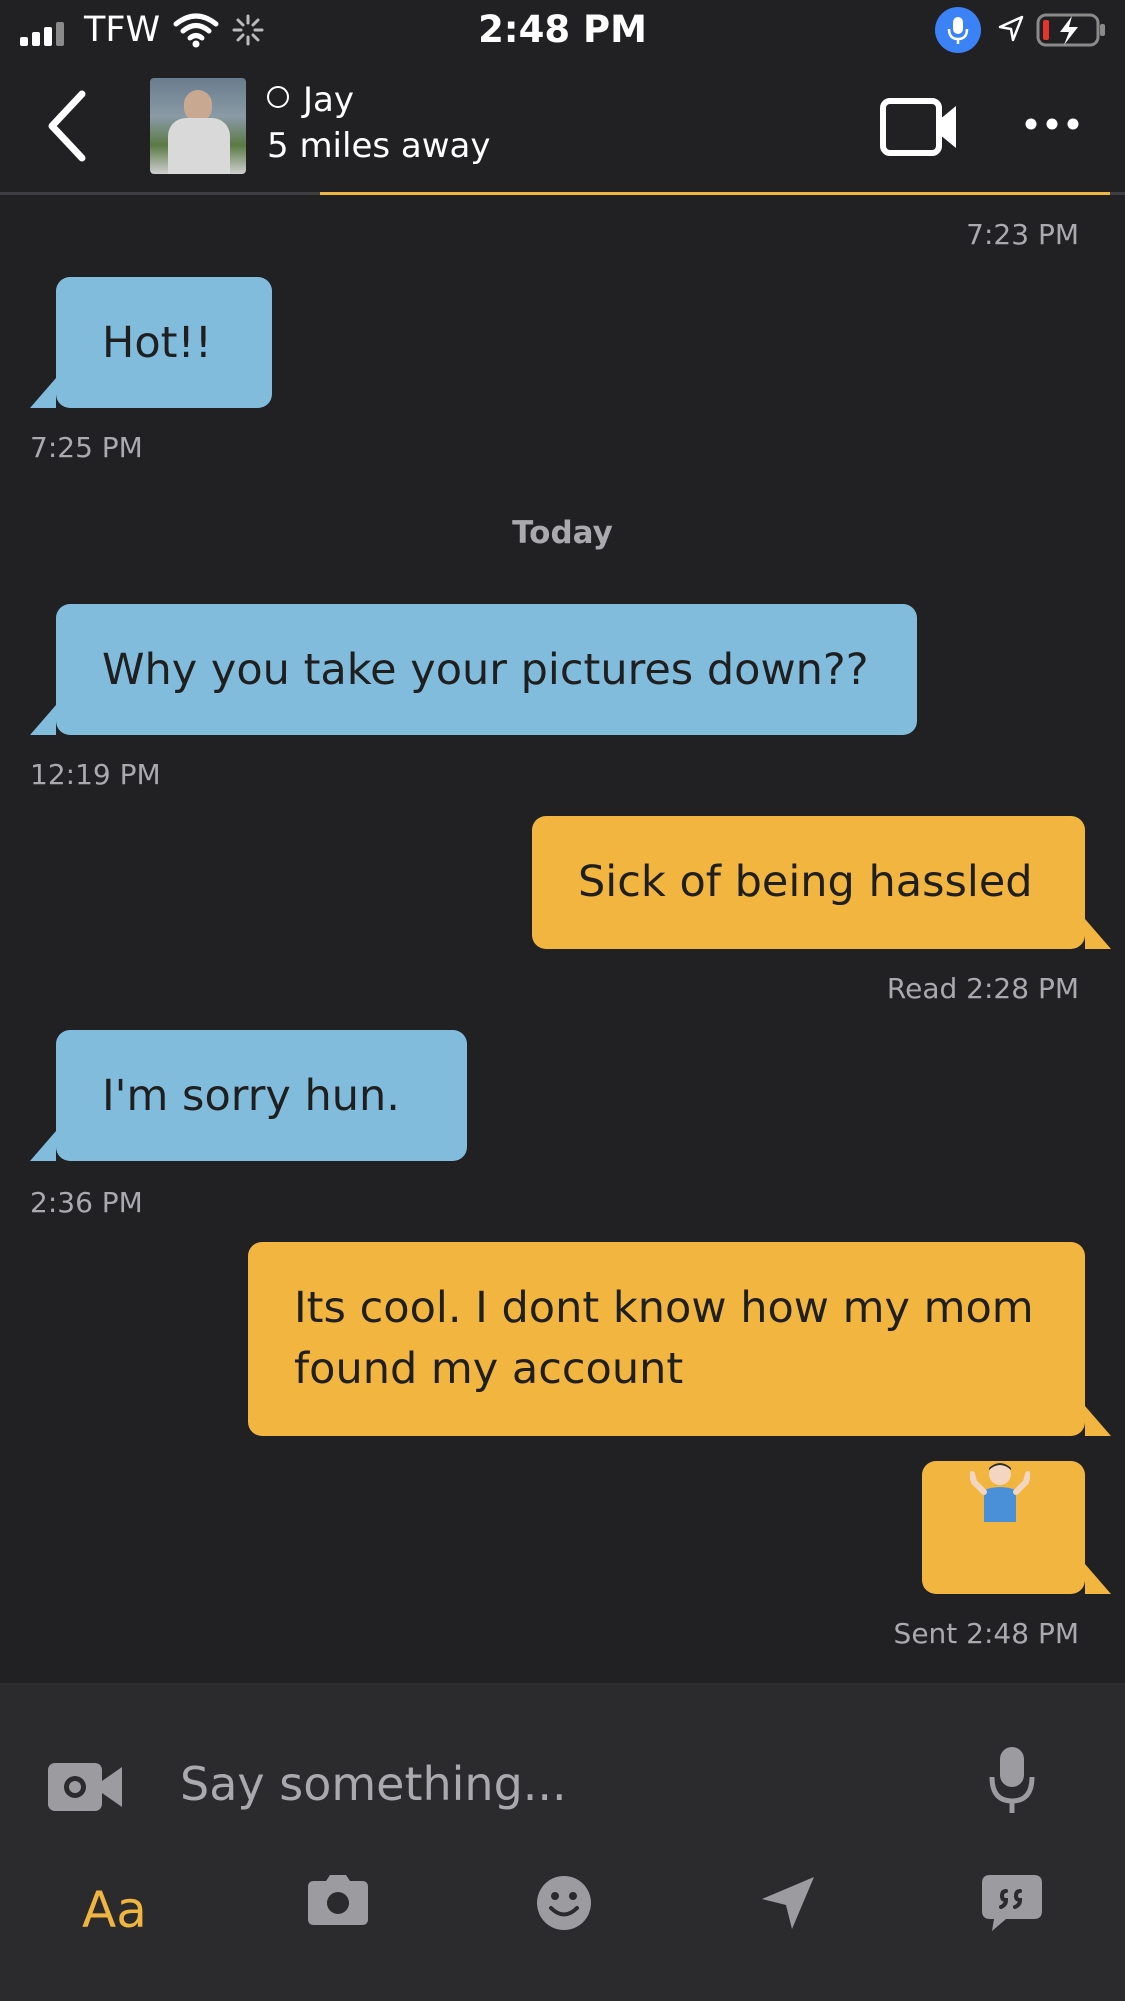 The height and width of the screenshot is (2001, 1125). Describe the element at coordinates (1012, 1781) in the screenshot. I see `voice-message-icon` at that location.